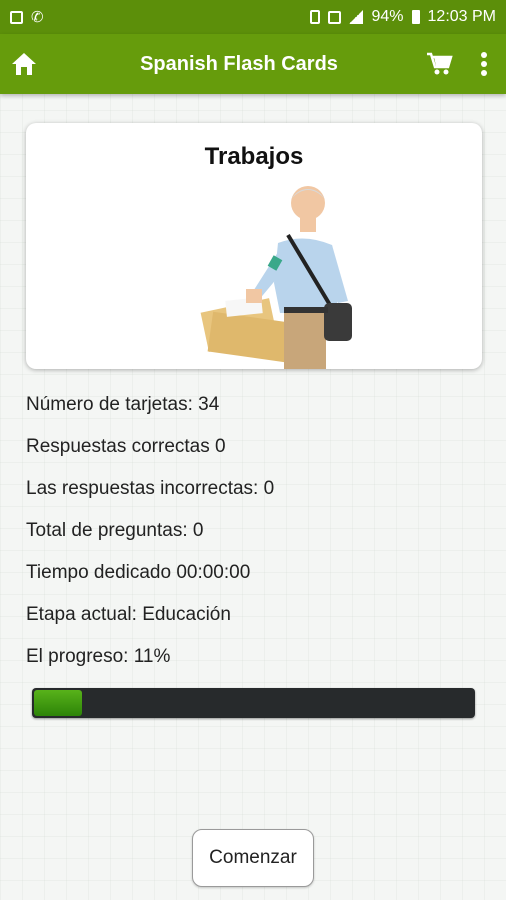 The image size is (506, 900). Describe the element at coordinates (128, 614) in the screenshot. I see `current-stage-text: Etapa actual: Educación` at that location.